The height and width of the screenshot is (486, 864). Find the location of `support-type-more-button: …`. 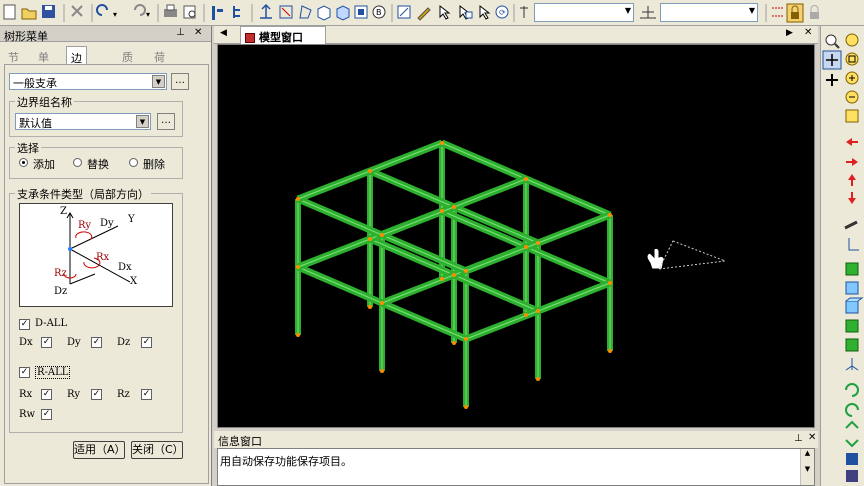

support-type-more-button: … is located at coordinates (180, 81).